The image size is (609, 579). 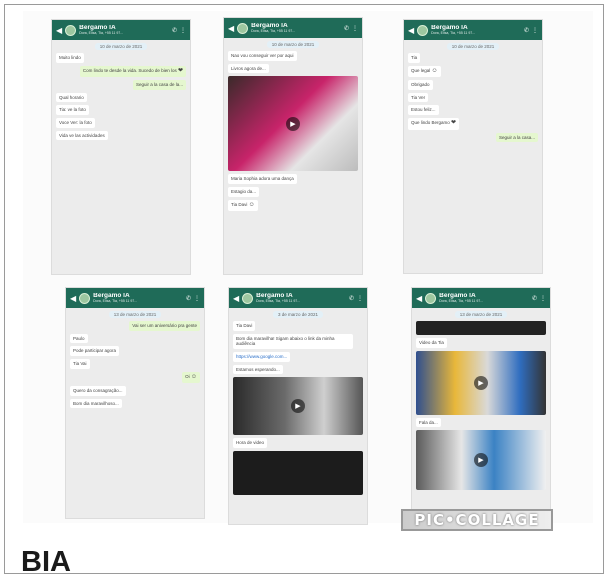 I want to click on message: Tia Davi, so click(x=244, y=326).